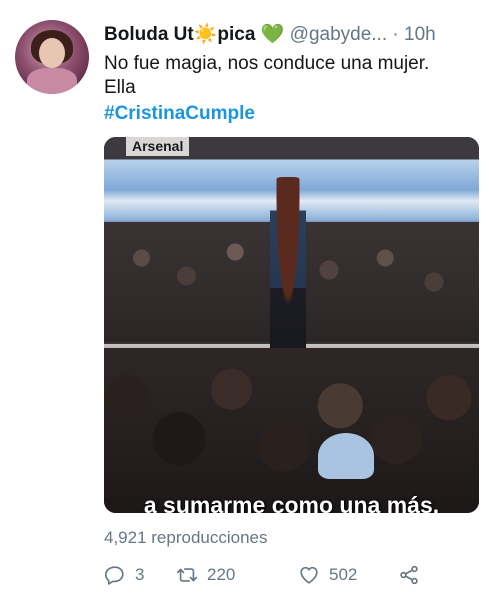  I want to click on avatar-face, so click(52, 53).